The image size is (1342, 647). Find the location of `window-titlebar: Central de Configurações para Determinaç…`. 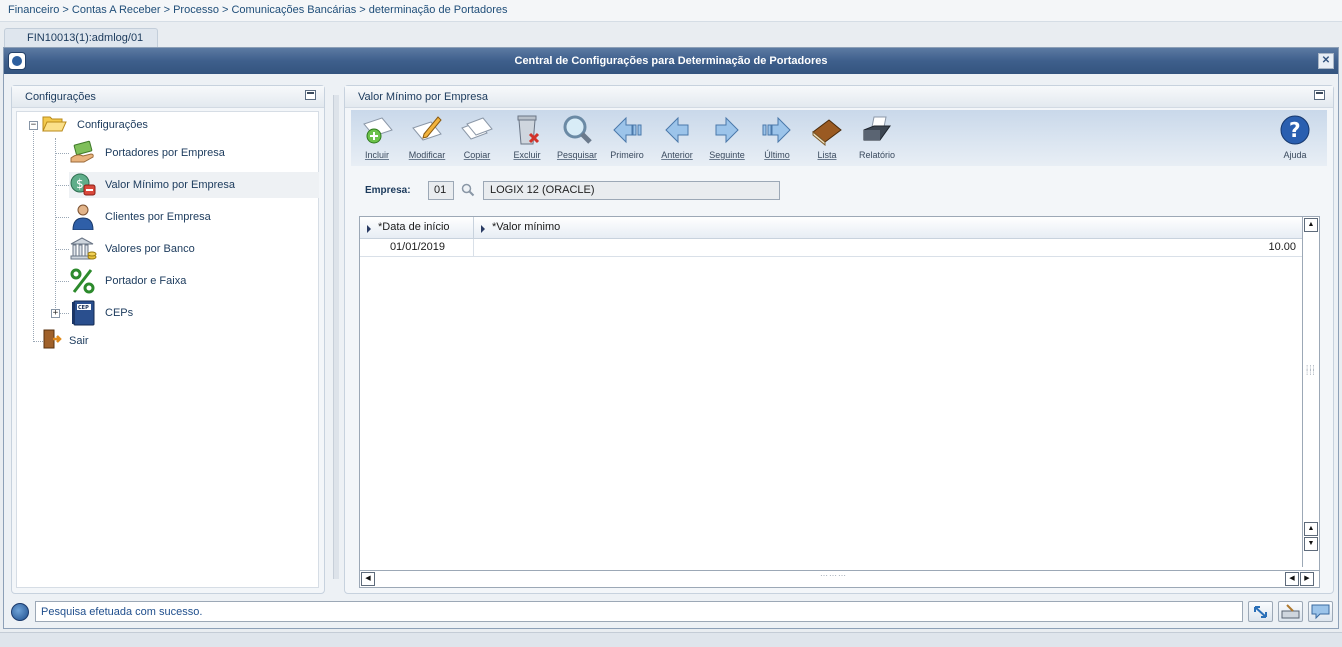

window-titlebar: Central de Configurações para Determinaç… is located at coordinates (671, 61).